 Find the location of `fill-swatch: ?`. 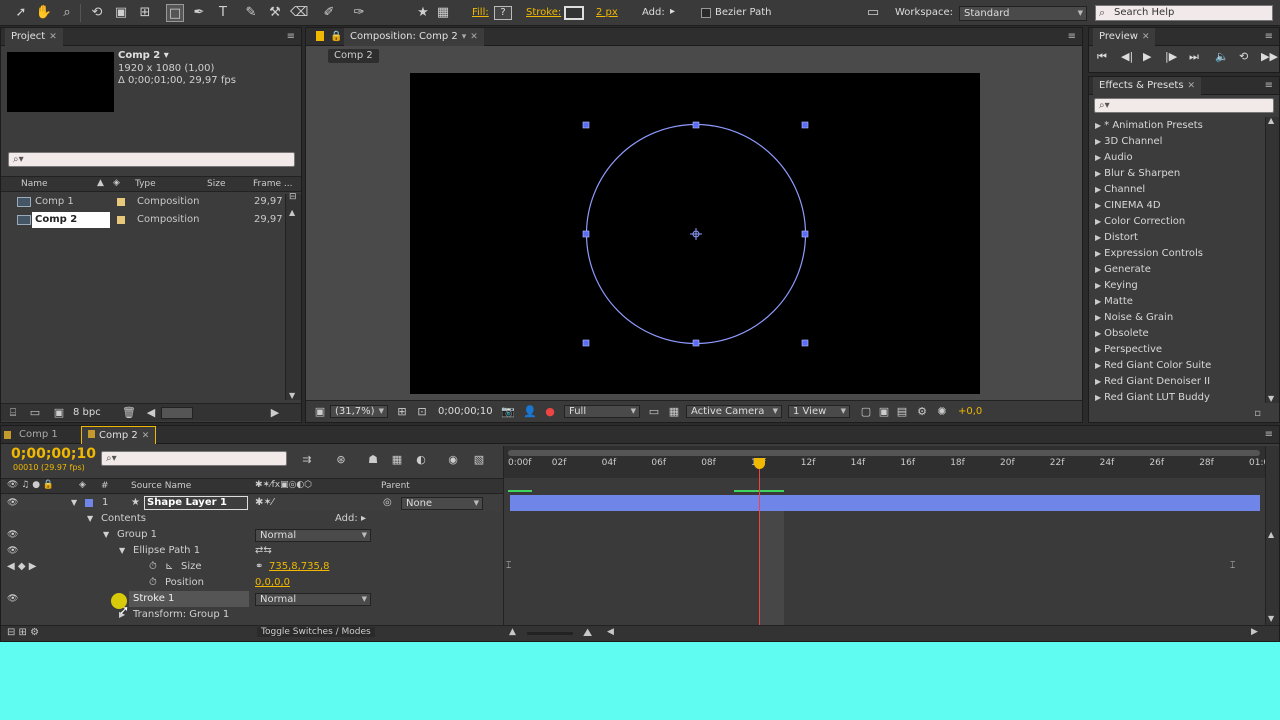

fill-swatch: ? is located at coordinates (503, 13).